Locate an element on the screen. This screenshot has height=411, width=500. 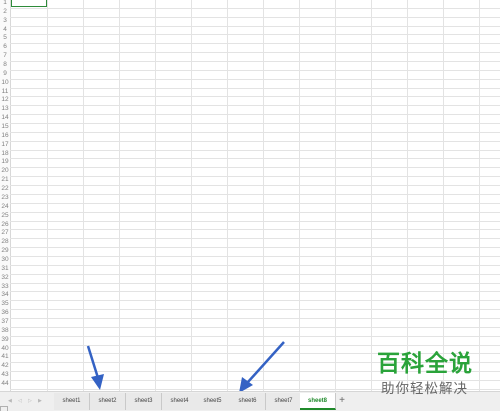
row-number: 6 is located at coordinates (5, 47).